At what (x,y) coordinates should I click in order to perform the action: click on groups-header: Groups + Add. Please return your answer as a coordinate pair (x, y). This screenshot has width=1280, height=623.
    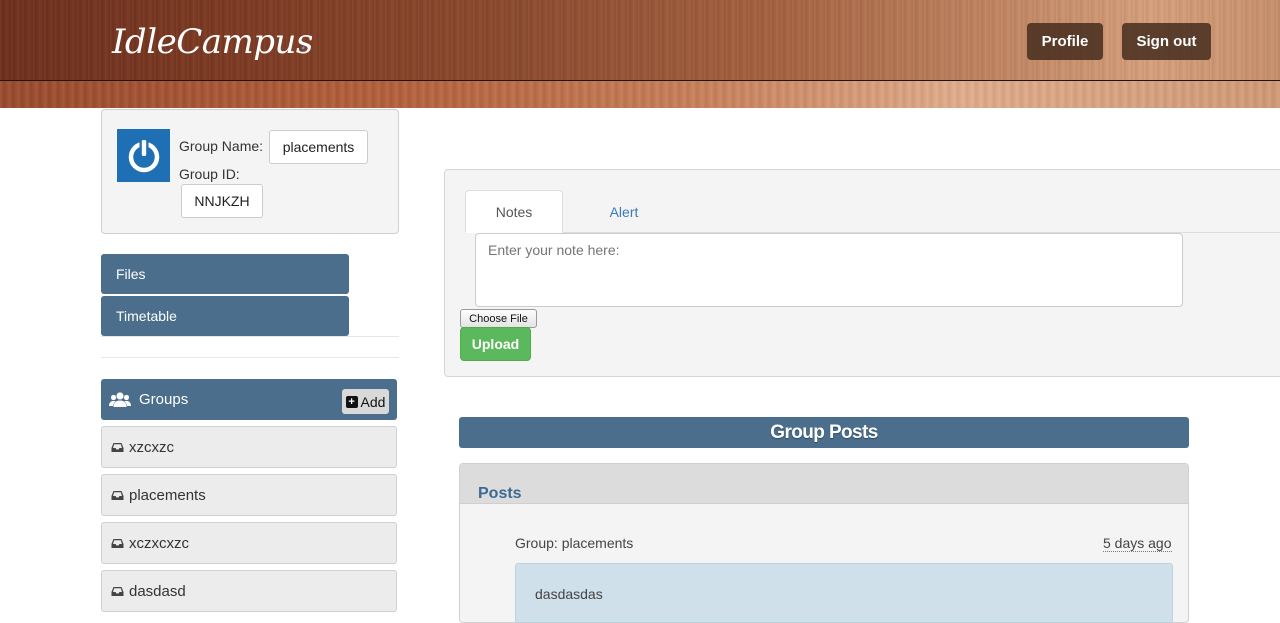
    Looking at the image, I should click on (249, 399).